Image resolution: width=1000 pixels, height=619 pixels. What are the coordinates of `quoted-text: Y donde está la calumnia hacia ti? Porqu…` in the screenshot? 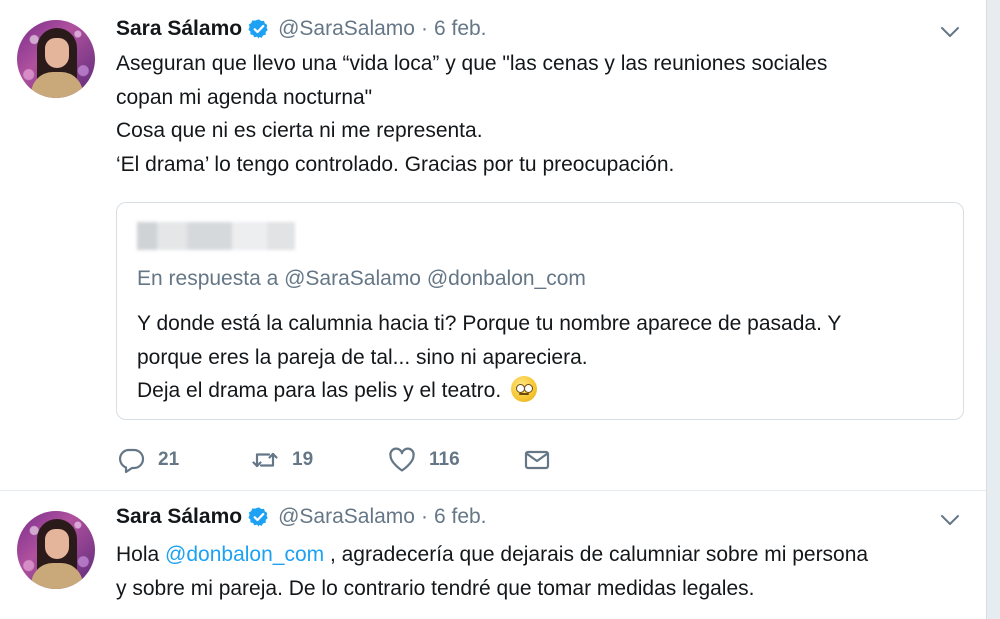 It's located at (489, 357).